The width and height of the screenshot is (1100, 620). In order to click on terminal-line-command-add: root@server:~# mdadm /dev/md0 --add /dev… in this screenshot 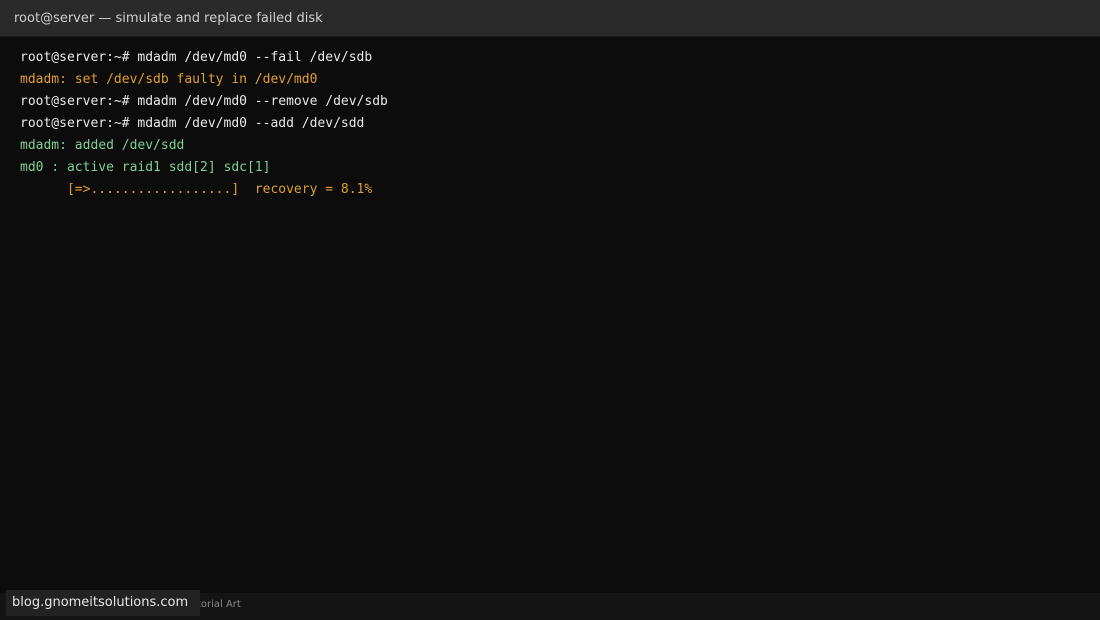, I will do `click(192, 123)`.